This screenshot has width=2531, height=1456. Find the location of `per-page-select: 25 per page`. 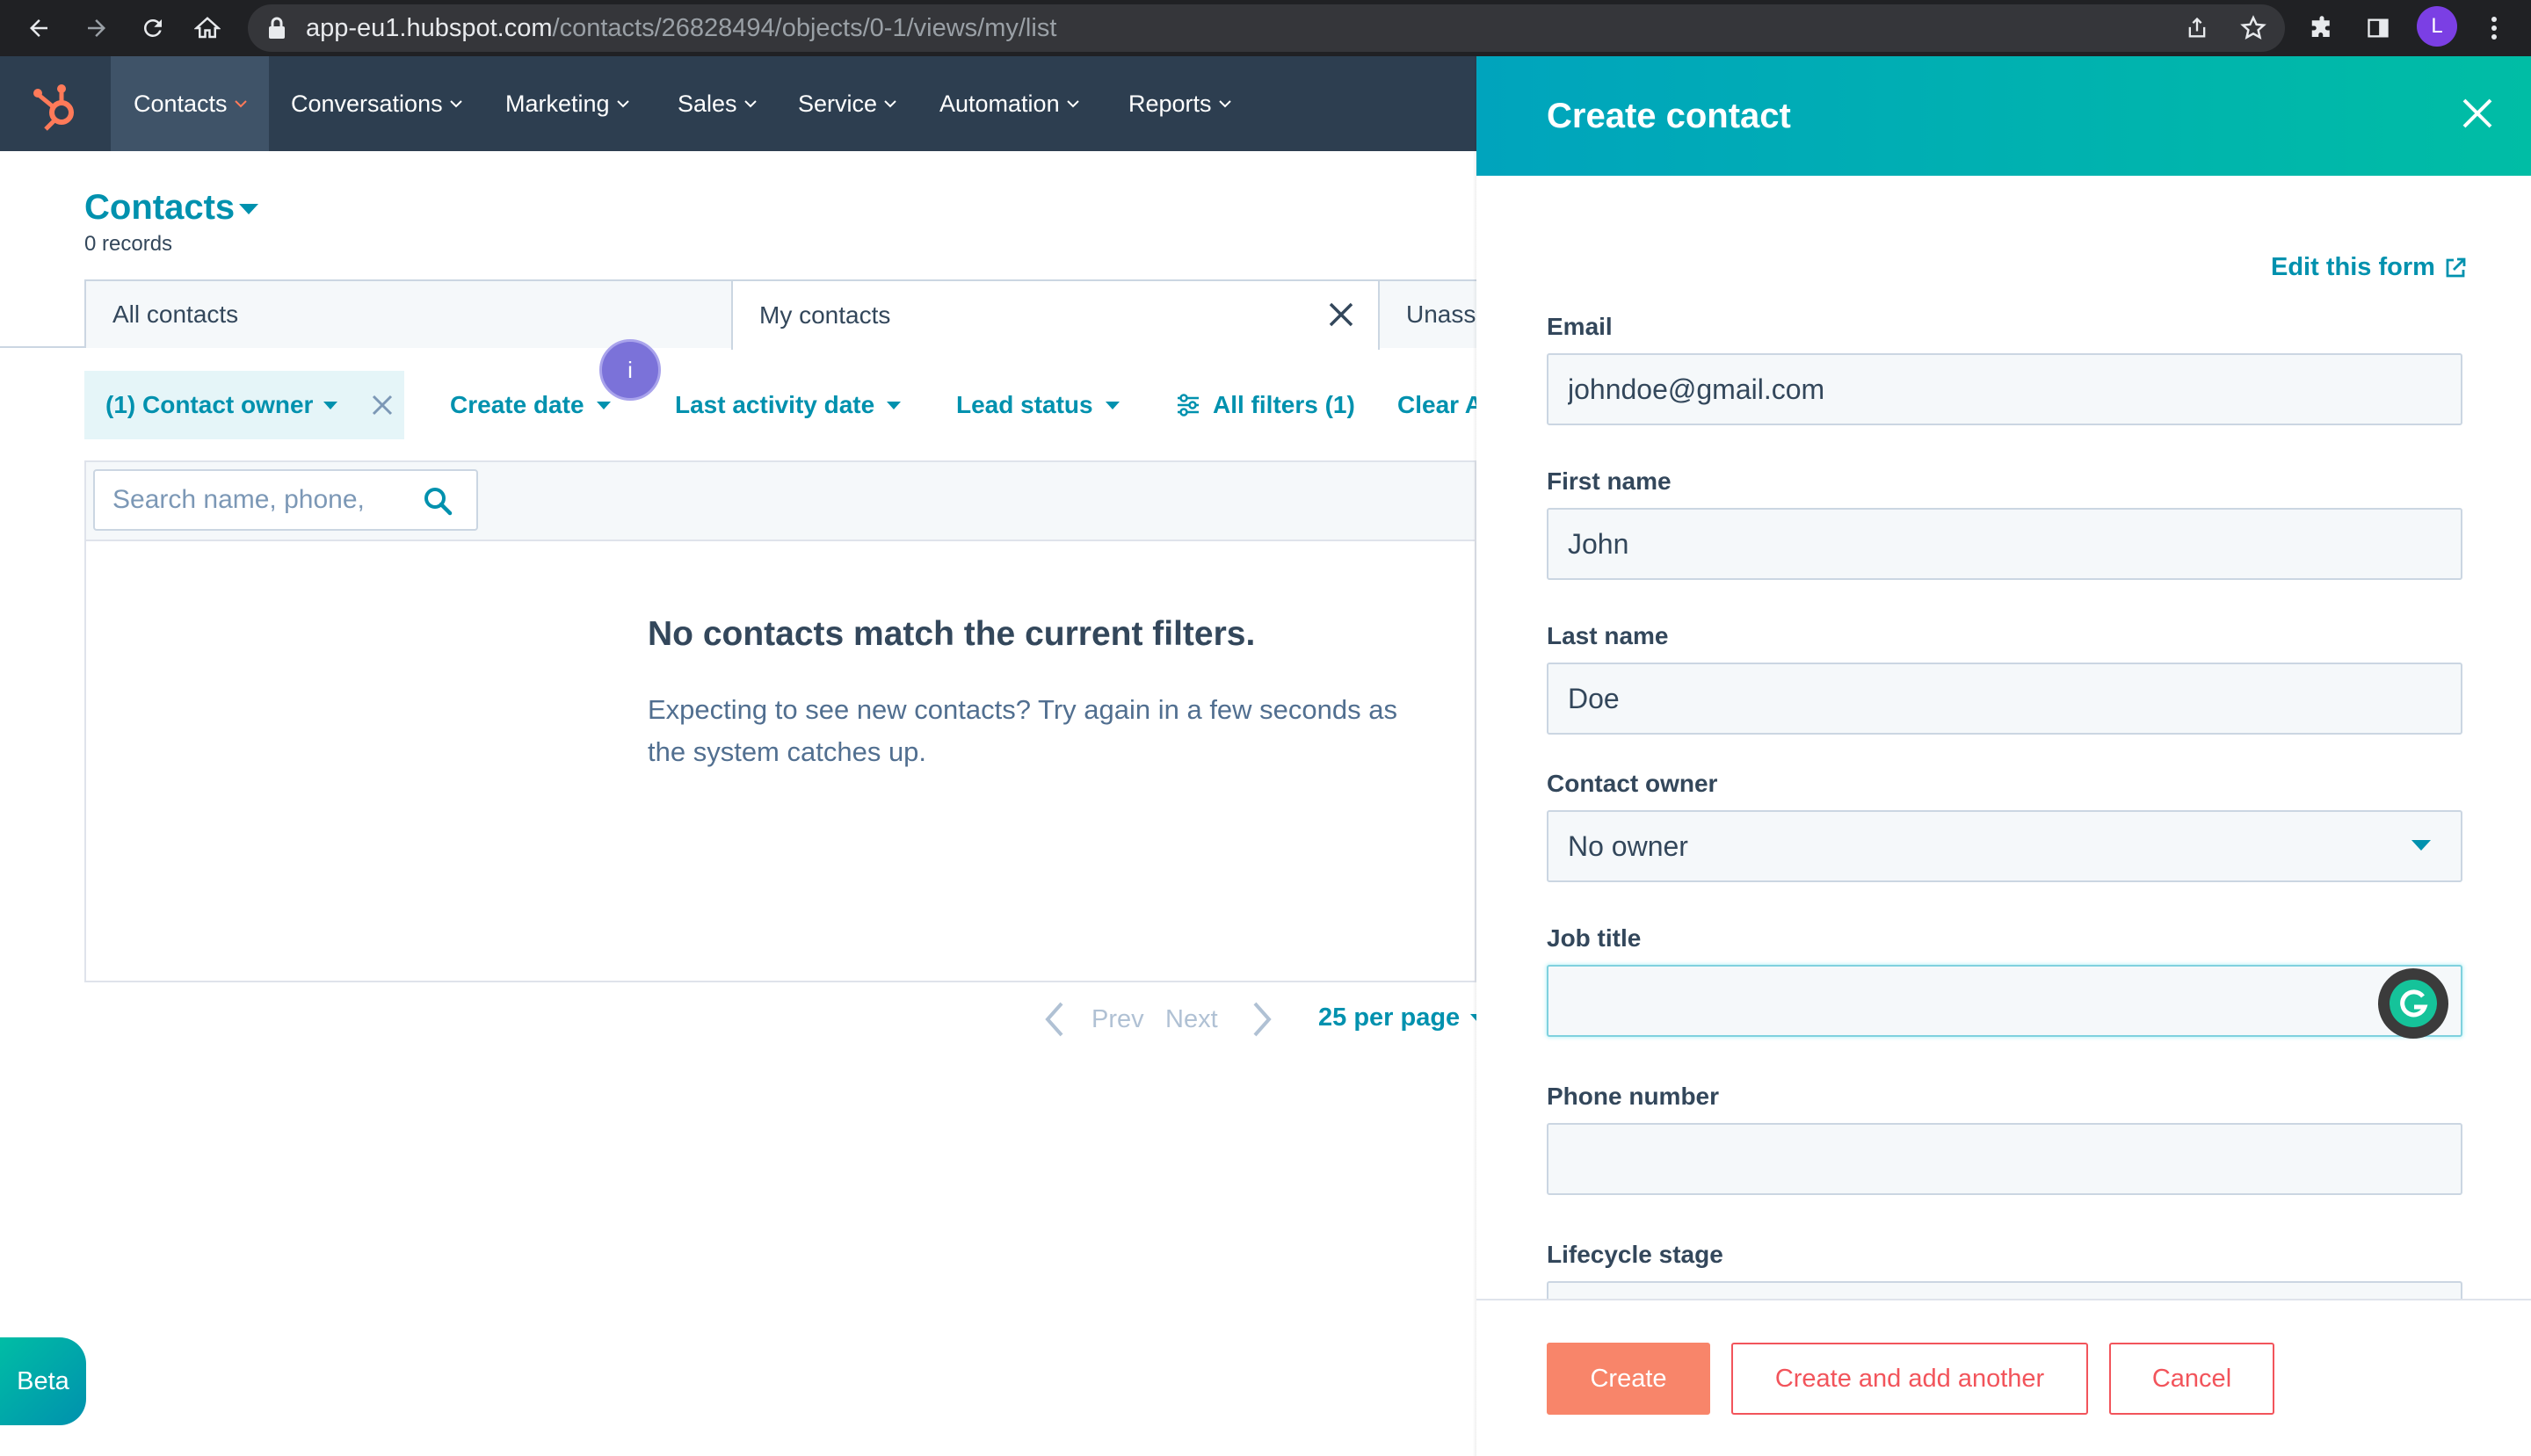

per-page-select: 25 per page is located at coordinates (1401, 1018).